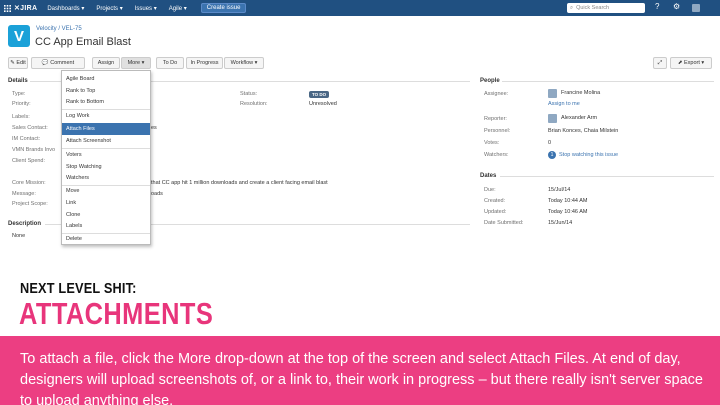  What do you see at coordinates (106, 129) in the screenshot?
I see `menu-item-attach-files: Attach Files` at bounding box center [106, 129].